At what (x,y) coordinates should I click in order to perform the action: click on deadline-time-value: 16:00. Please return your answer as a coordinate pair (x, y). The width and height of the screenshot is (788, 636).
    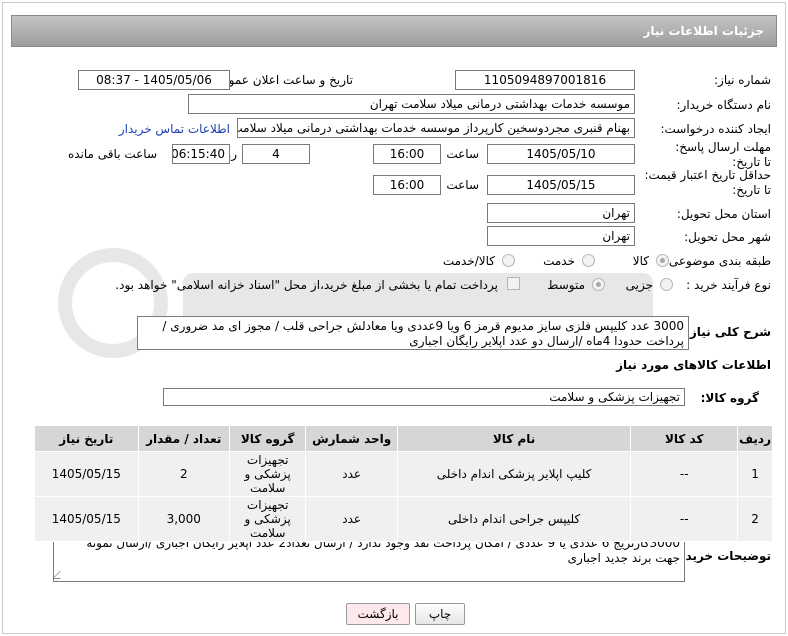
    Looking at the image, I should click on (407, 154).